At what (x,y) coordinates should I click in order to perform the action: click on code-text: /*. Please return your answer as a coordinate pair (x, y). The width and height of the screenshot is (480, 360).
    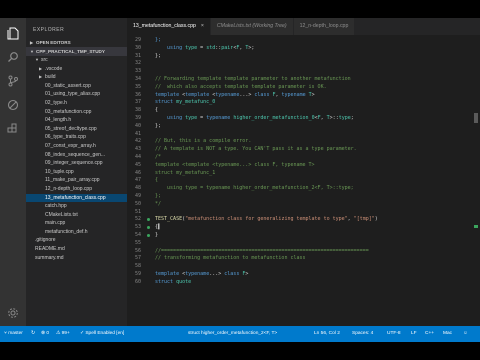
    Looking at the image, I should click on (158, 157).